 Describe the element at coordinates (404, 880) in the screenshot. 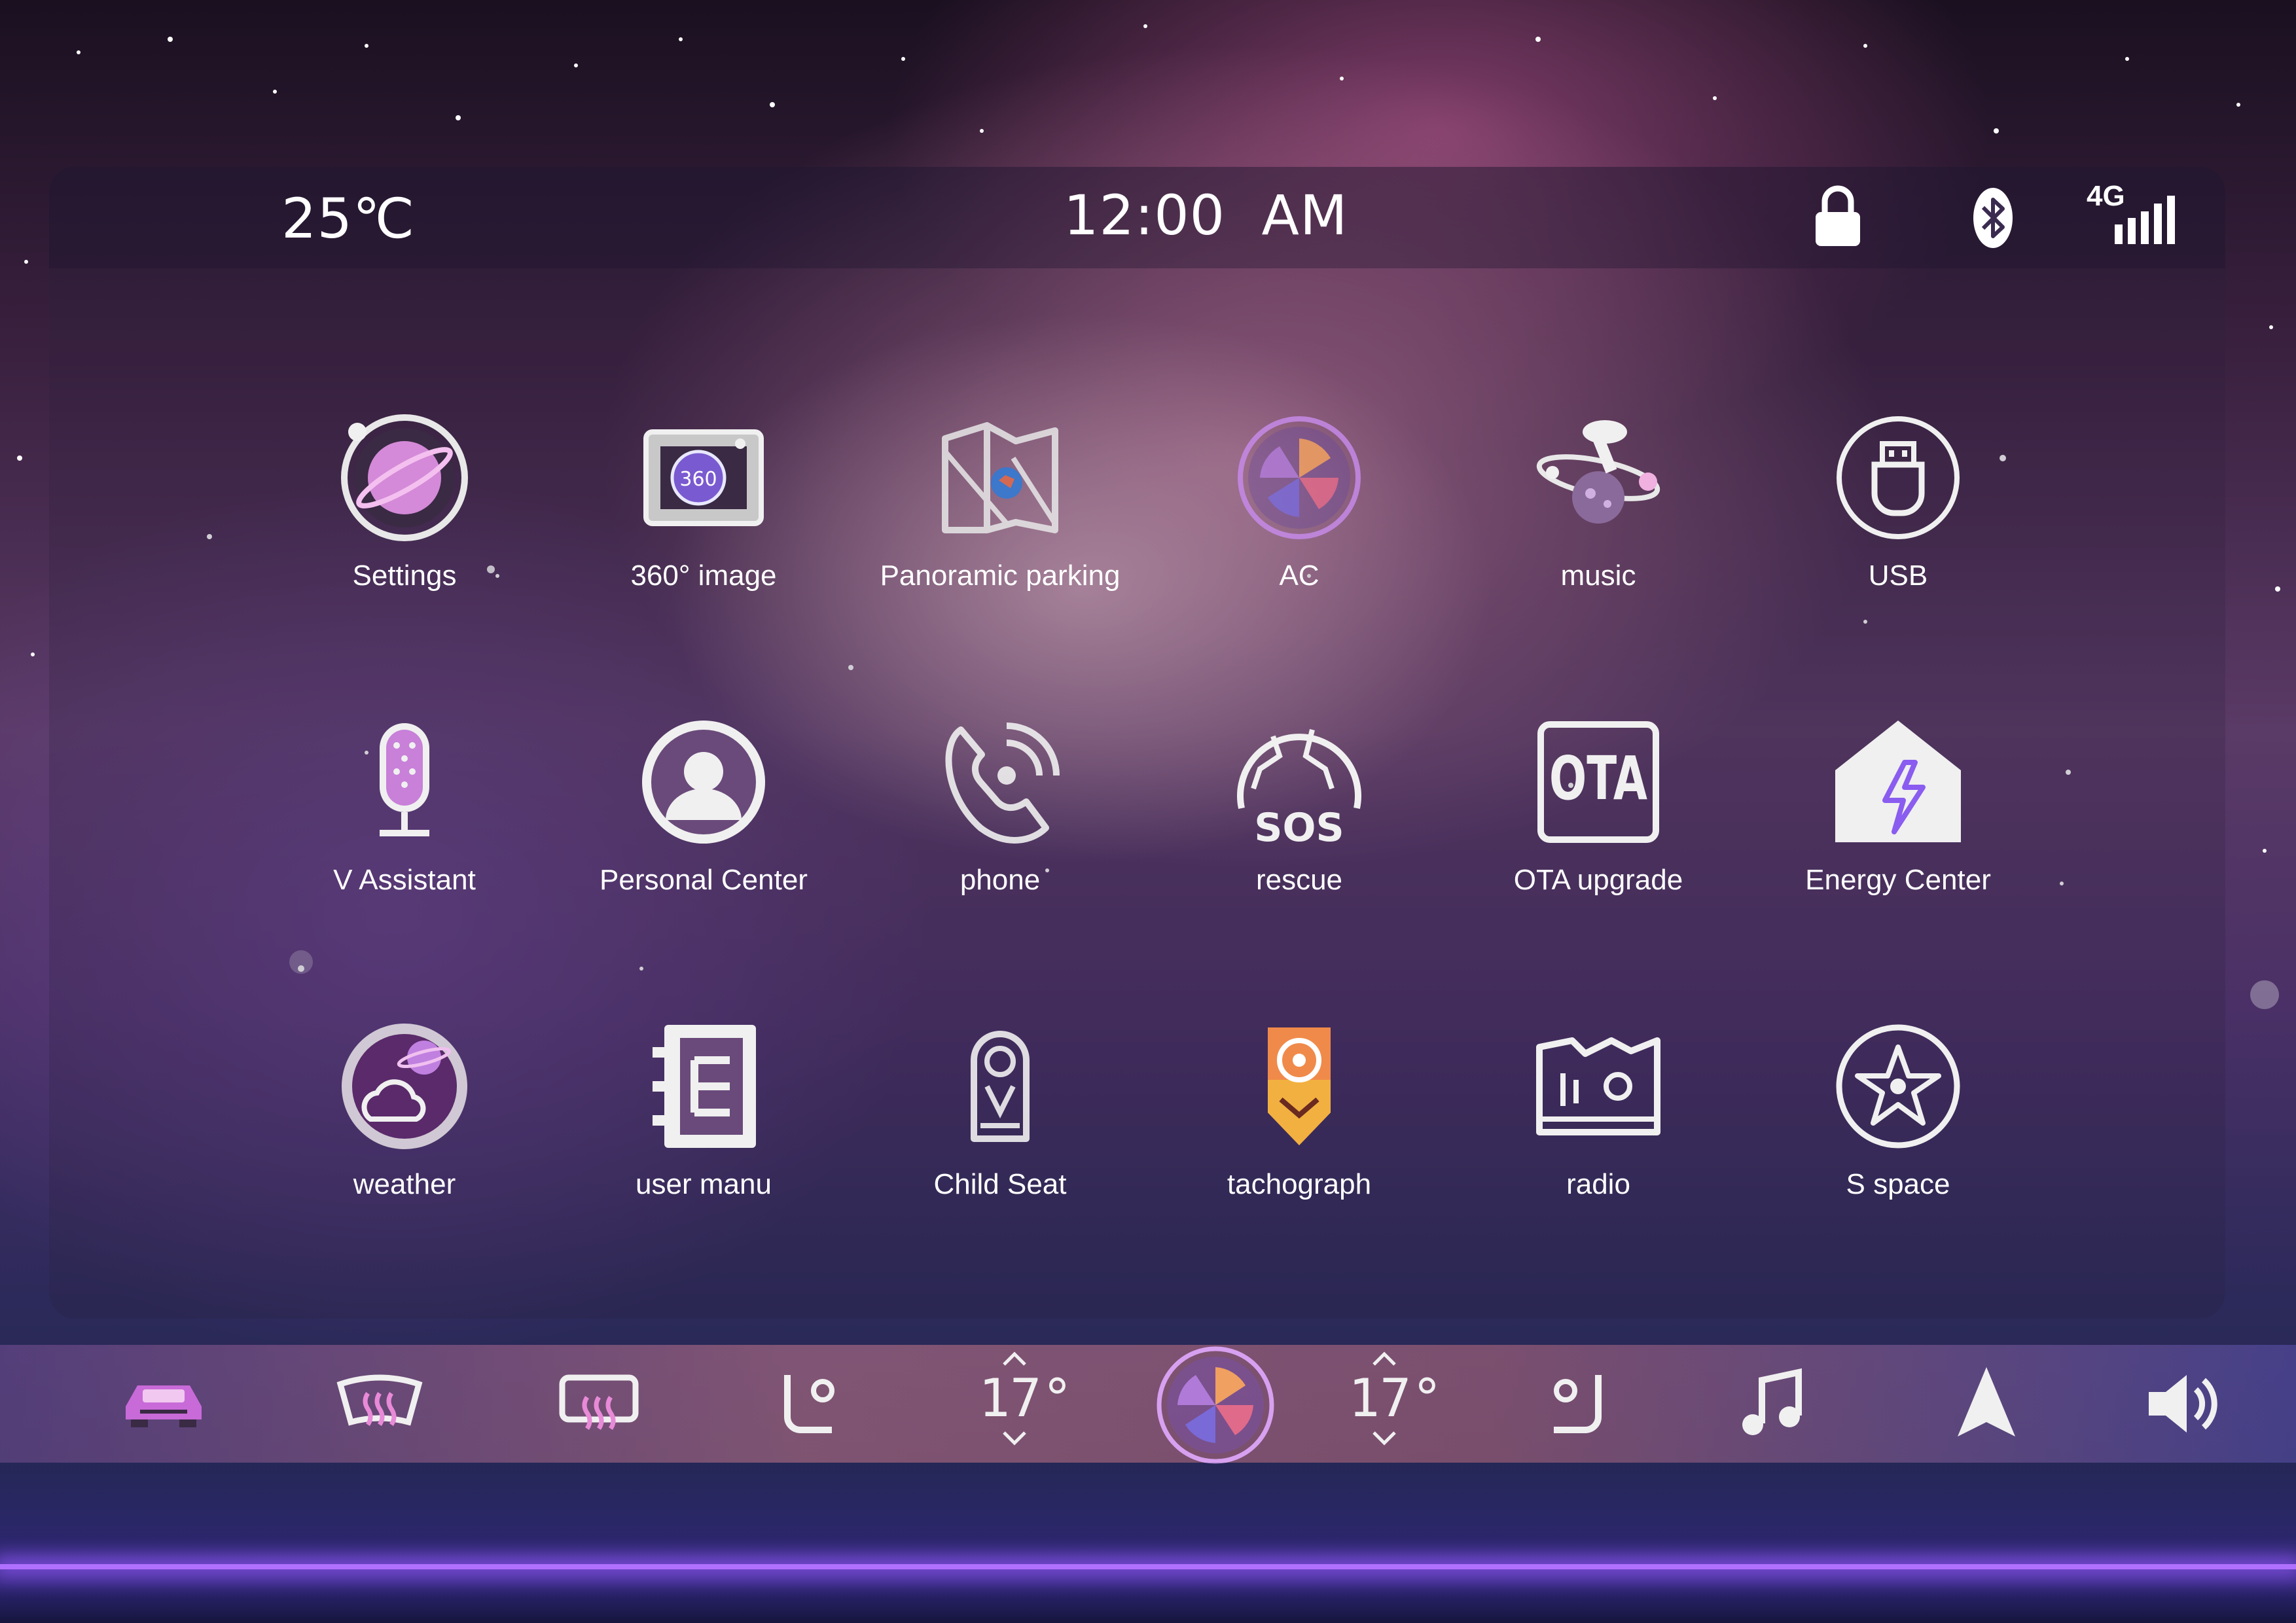

I see `app-label: V Assistant` at that location.